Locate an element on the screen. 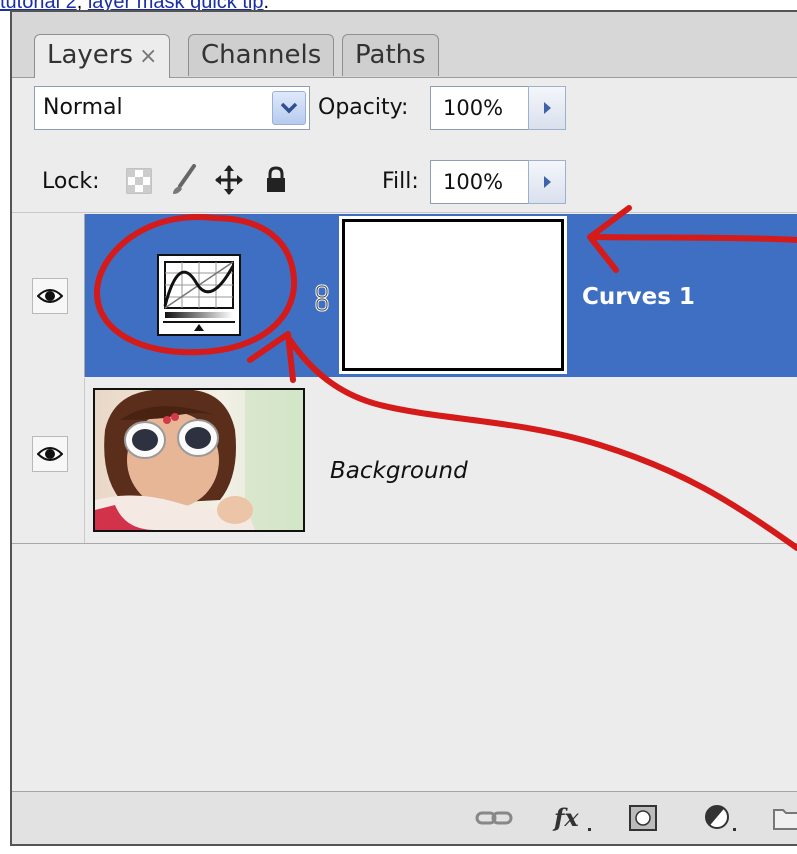  lock-label: Lock: is located at coordinates (71, 181).